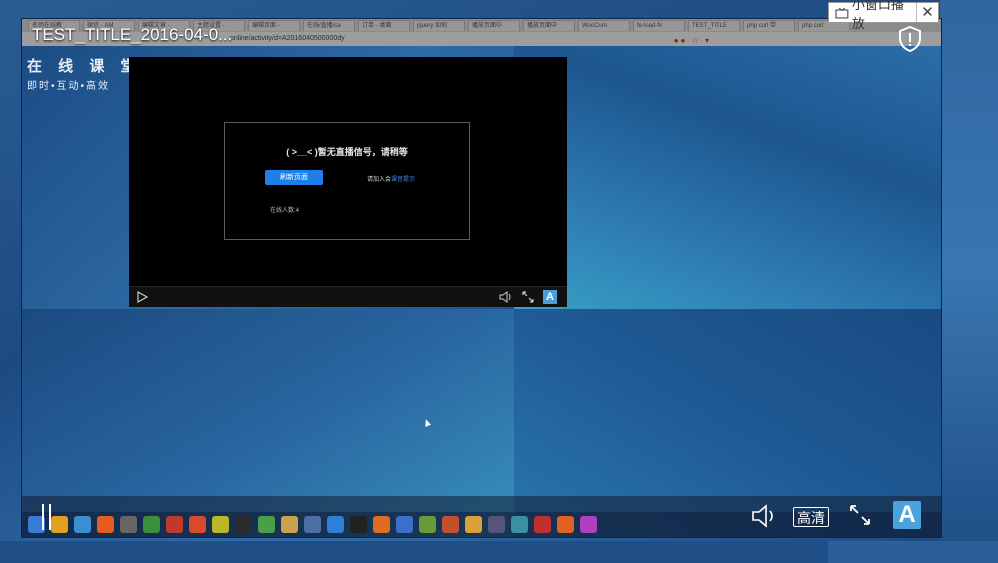 The height and width of the screenshot is (563, 998). I want to click on obs-icon, so click(243, 524).